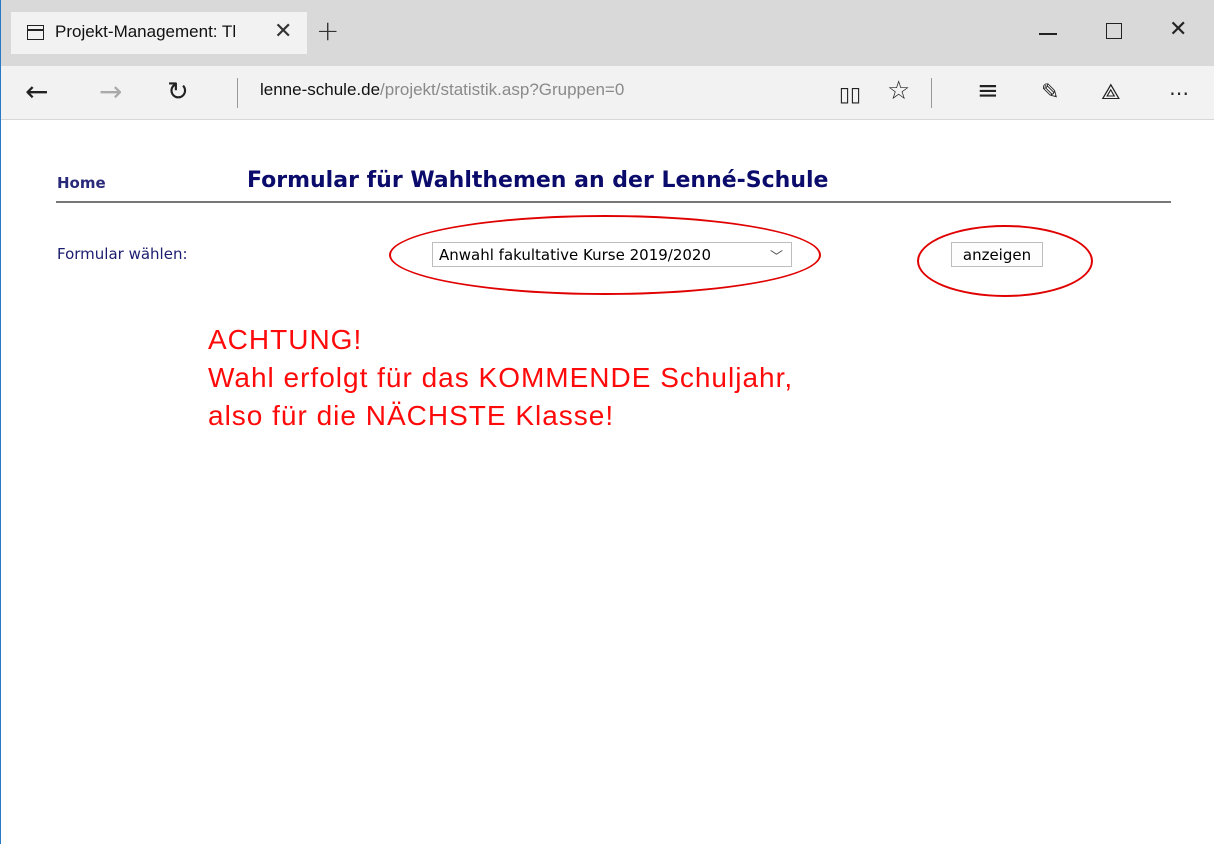 Image resolution: width=1214 pixels, height=844 pixels. Describe the element at coordinates (285, 339) in the screenshot. I see `warning-line: ACHTUNG!` at that location.